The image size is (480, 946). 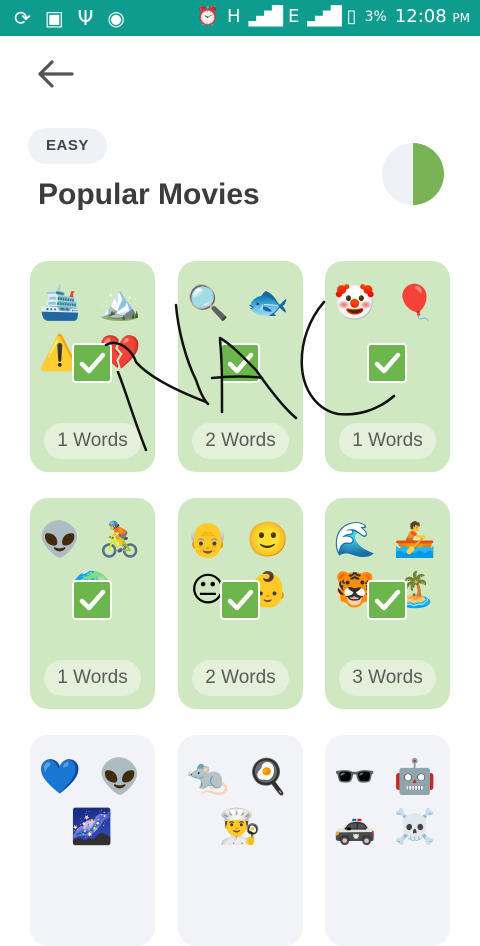 I want to click on image-icon: ▣, so click(x=54, y=18).